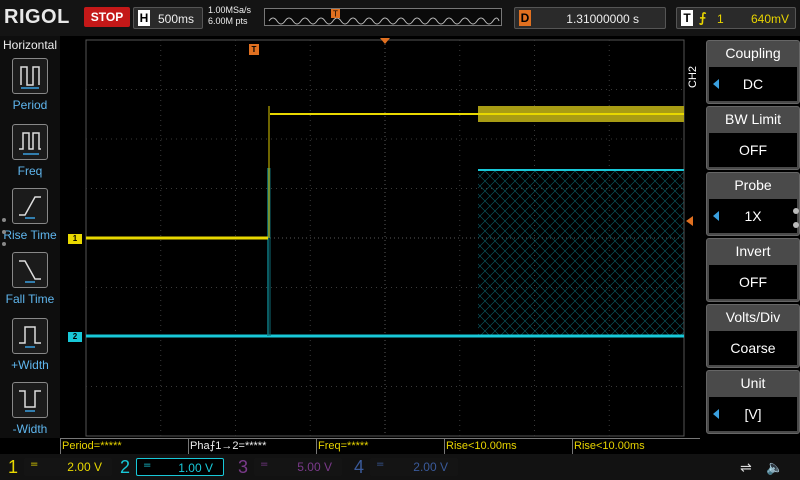 Image resolution: width=800 pixels, height=480 pixels. I want to click on channel-1-status: 1 = 2.00 V, so click(59, 467).